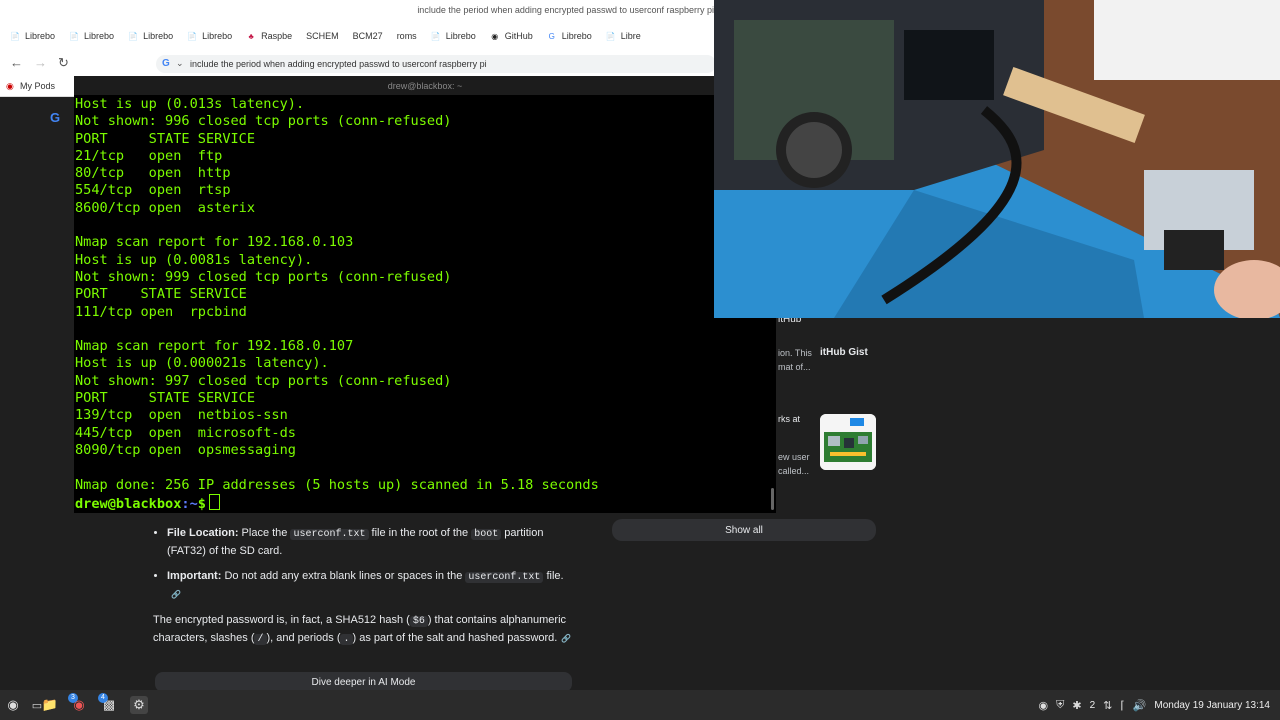 The width and height of the screenshot is (1280, 720). I want to click on chevron-down-icon: ⌄, so click(180, 63).